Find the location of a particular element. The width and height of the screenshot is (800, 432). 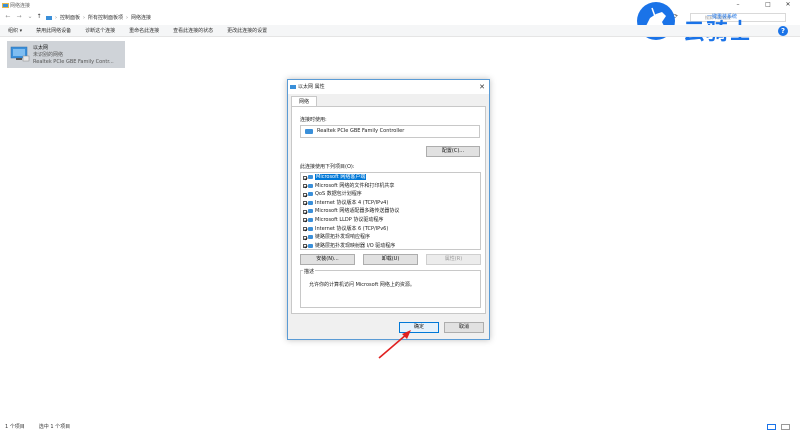

list-item: Internet 协议版本 4 (TCP/IPv4) is located at coordinates (390, 203).